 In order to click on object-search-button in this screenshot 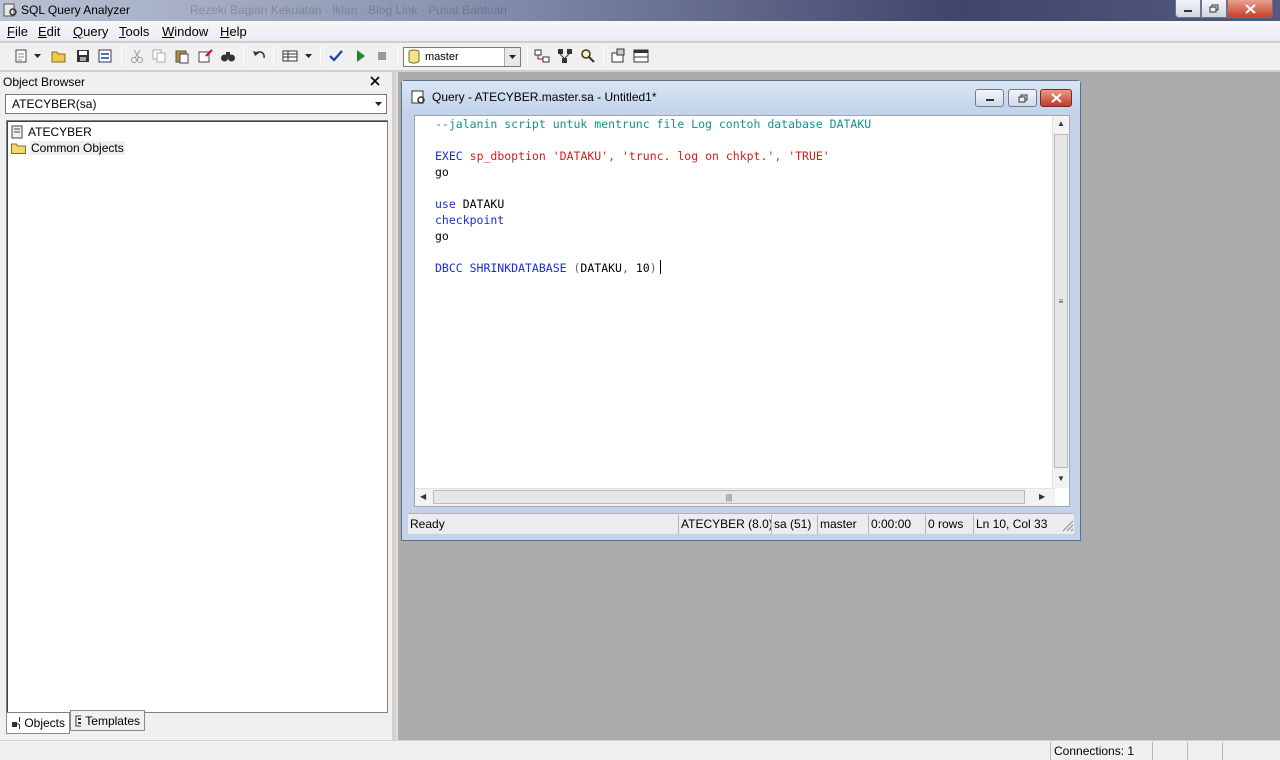, I will do `click(618, 56)`.